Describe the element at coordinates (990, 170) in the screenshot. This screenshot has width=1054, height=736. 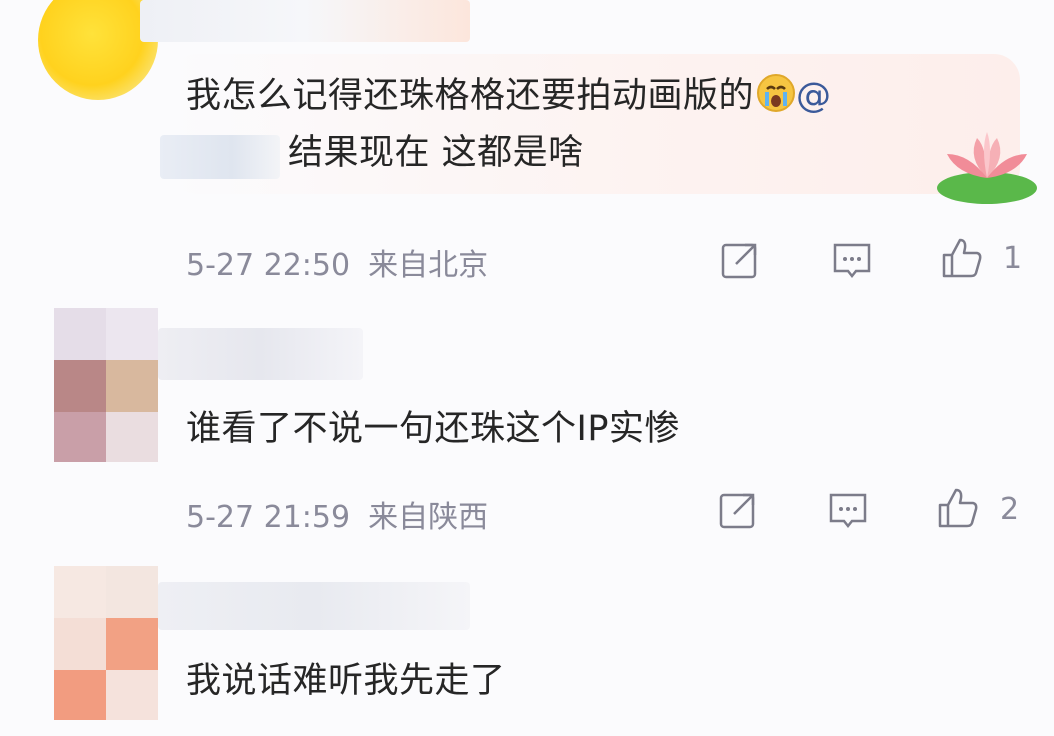
I see `lotus-icon` at that location.